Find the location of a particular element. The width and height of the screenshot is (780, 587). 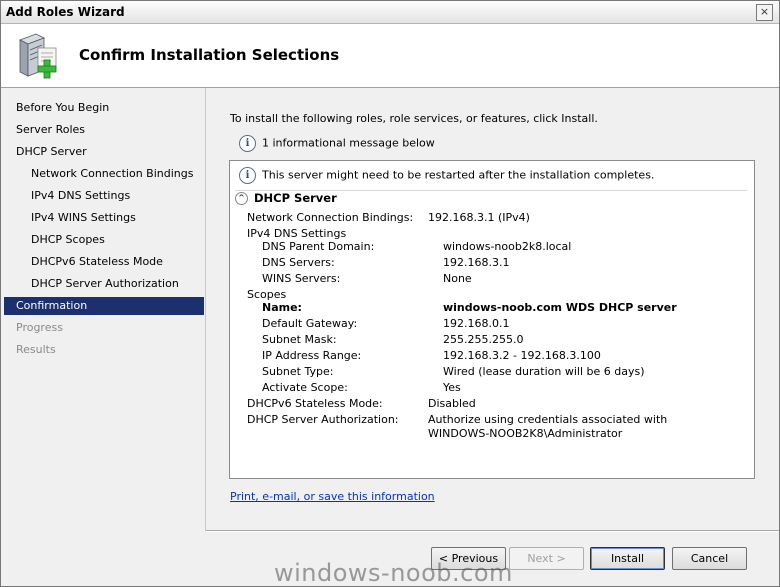

page-title: Confirm Installation Selections is located at coordinates (209, 55).